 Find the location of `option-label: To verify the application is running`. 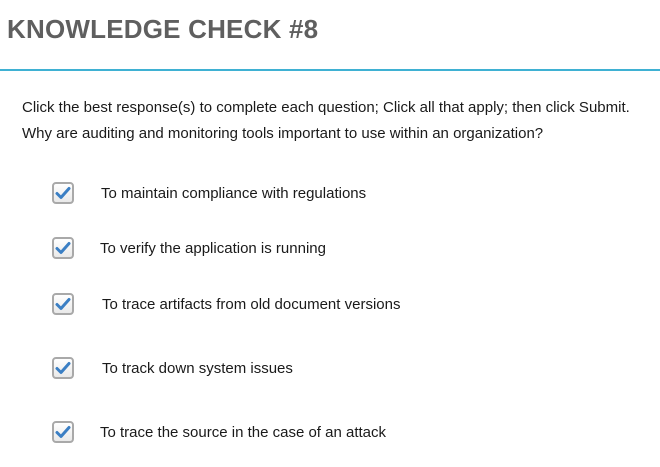

option-label: To verify the application is running is located at coordinates (213, 248).